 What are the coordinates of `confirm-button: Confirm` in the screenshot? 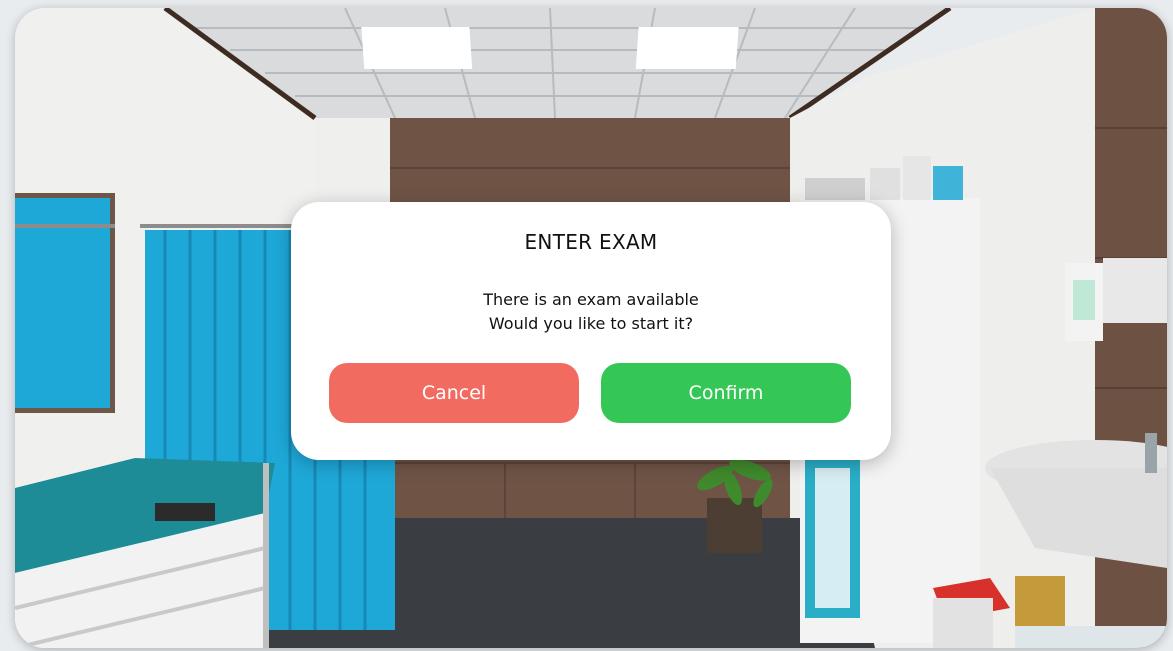 It's located at (726, 393).